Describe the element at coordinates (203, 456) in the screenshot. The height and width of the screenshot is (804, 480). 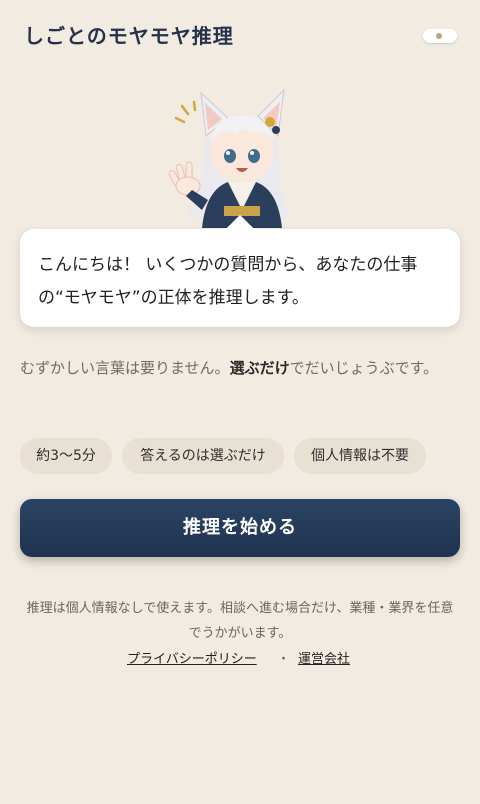
I see `chip-select-only: 答えるのは選ぶだけ` at that location.